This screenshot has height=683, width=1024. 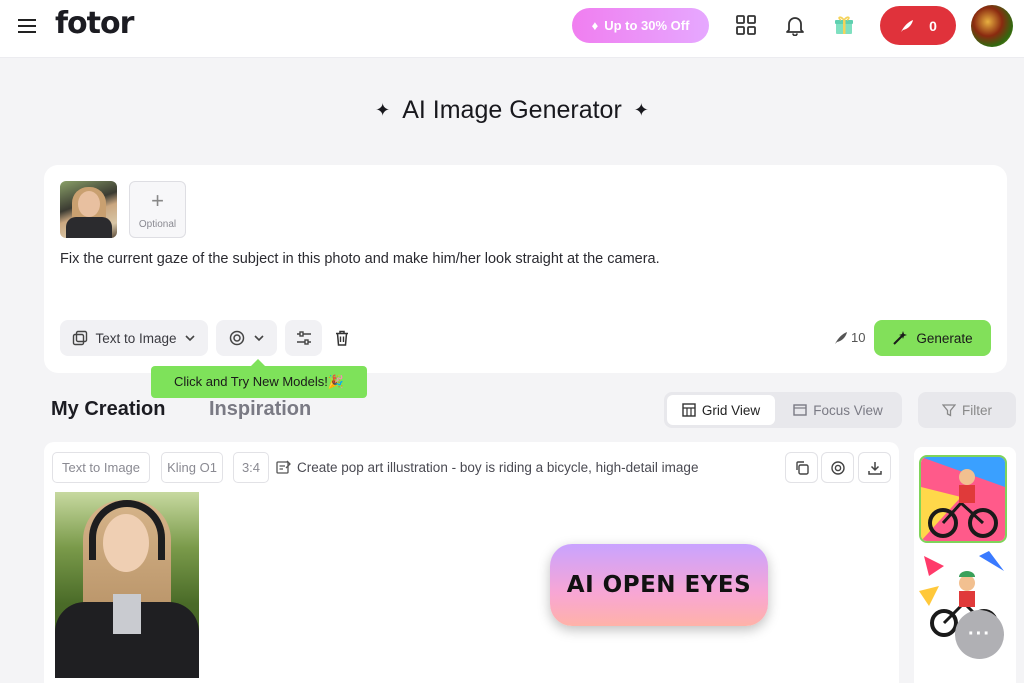 I want to click on filter-icon, so click(x=949, y=410).